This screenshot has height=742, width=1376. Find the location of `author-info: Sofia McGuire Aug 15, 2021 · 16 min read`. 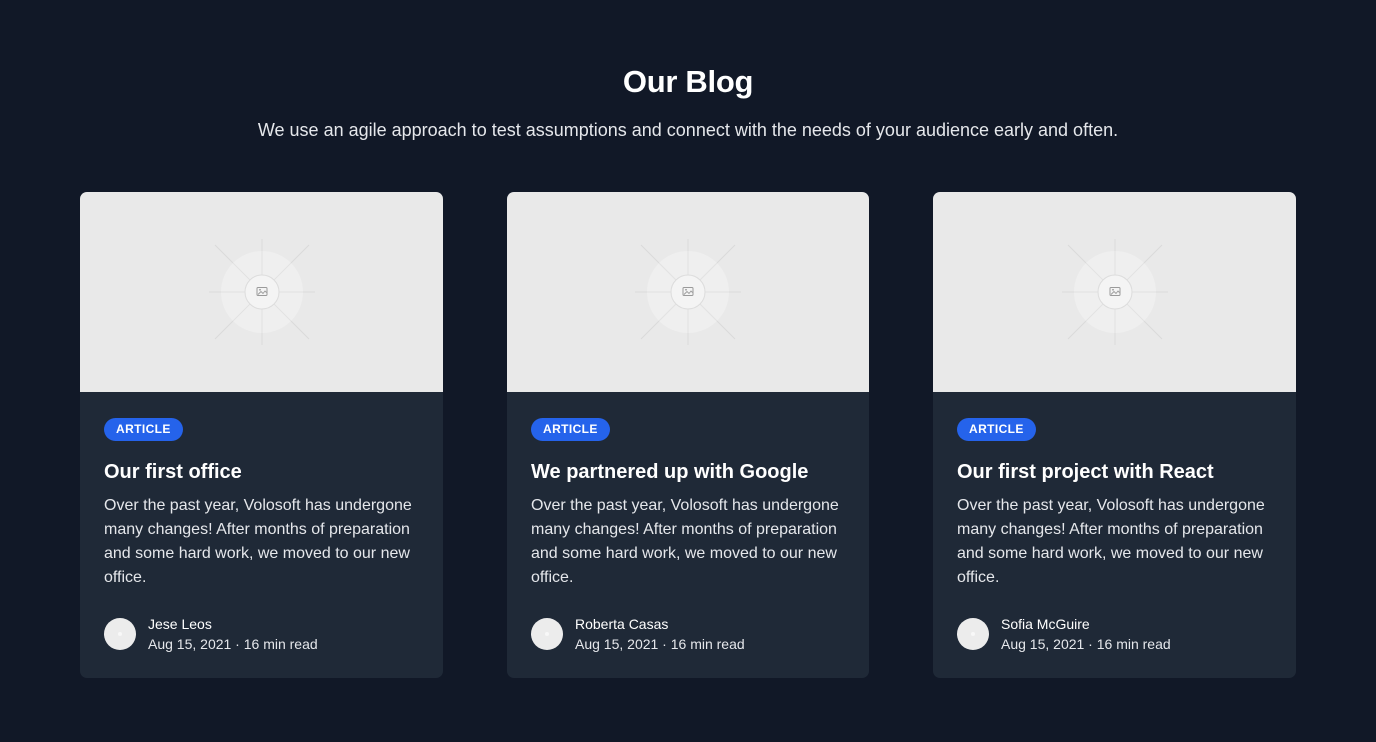

author-info: Sofia McGuire Aug 15, 2021 · 16 min read is located at coordinates (1117, 636).